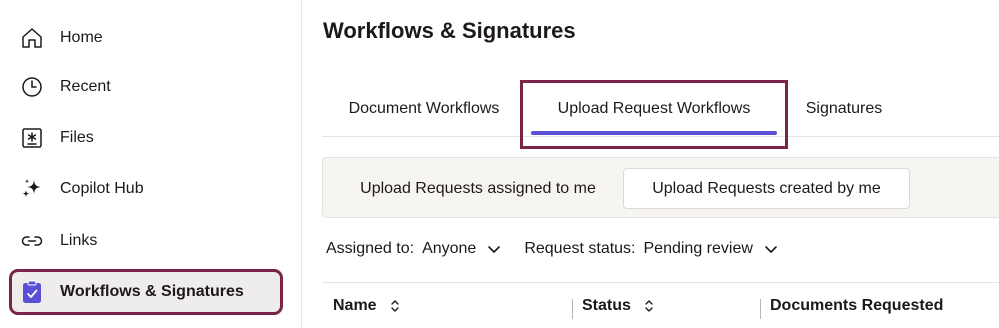 This screenshot has width=999, height=328. What do you see at coordinates (32, 292) in the screenshot?
I see `clipboard-check-icon` at bounding box center [32, 292].